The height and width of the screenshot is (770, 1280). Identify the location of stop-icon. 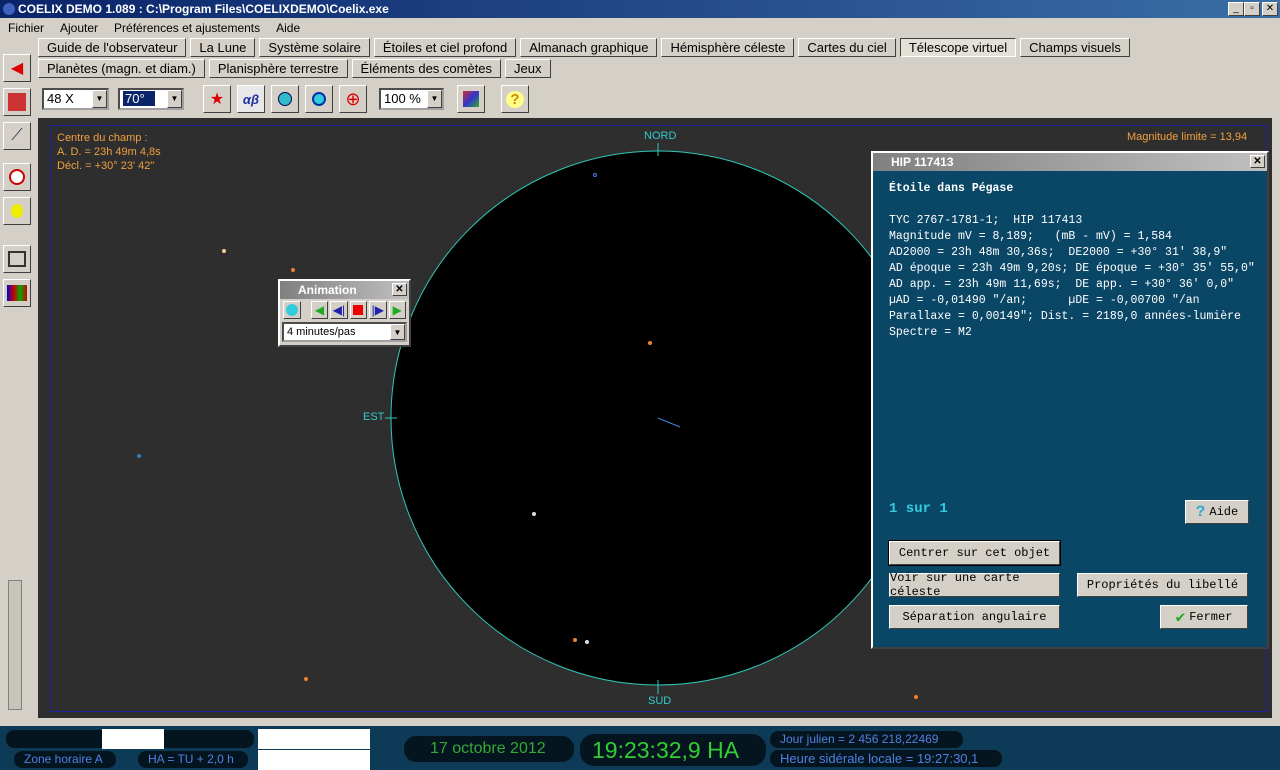
(358, 310).